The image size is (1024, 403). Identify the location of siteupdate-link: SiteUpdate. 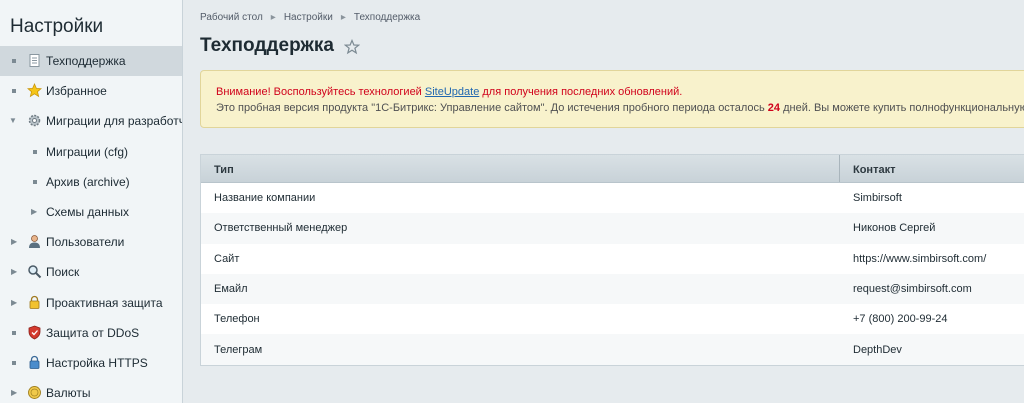
(452, 92).